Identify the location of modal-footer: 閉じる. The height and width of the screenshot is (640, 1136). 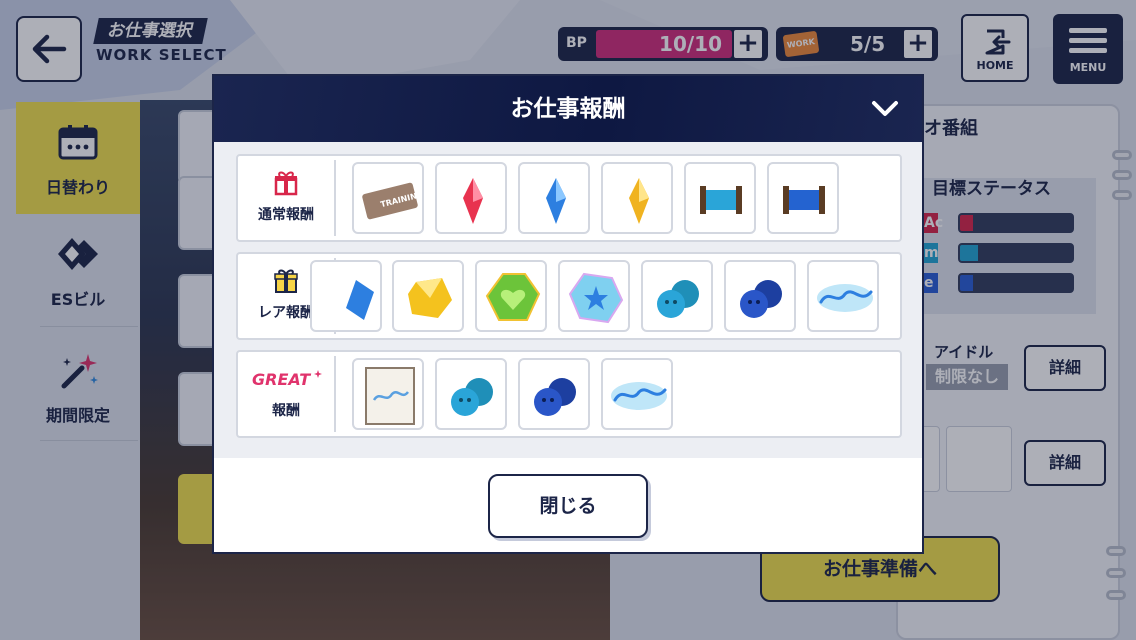
(568, 505).